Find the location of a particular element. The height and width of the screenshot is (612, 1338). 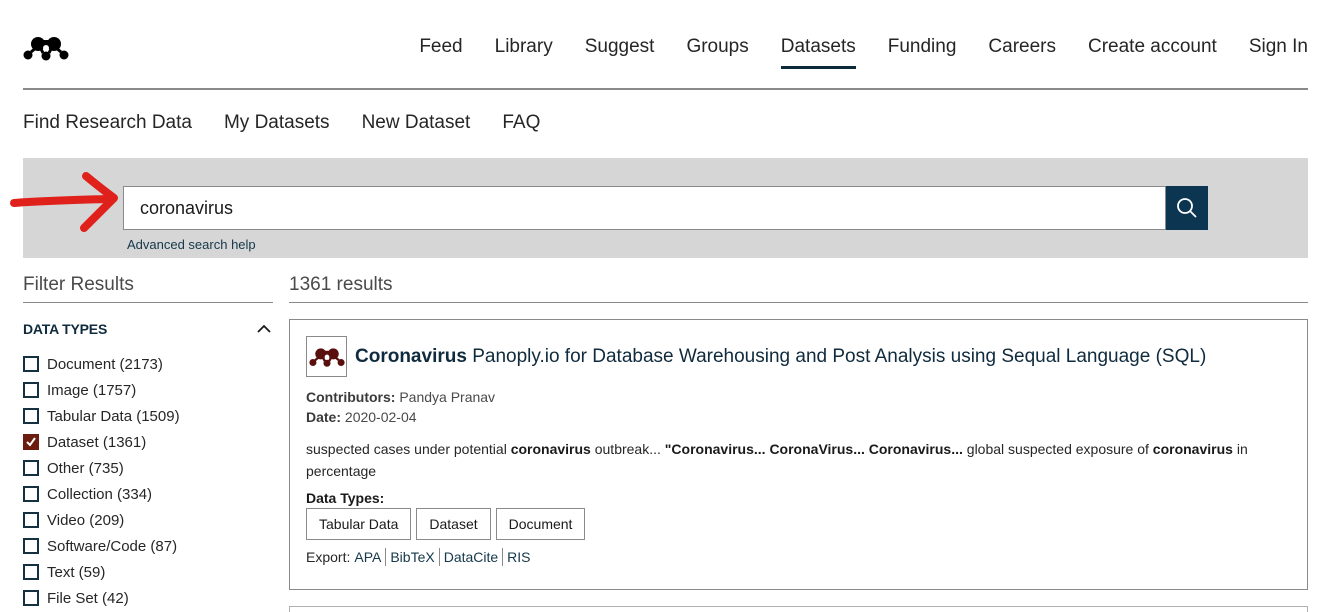

data-types-label: Data Types: is located at coordinates (345, 498).